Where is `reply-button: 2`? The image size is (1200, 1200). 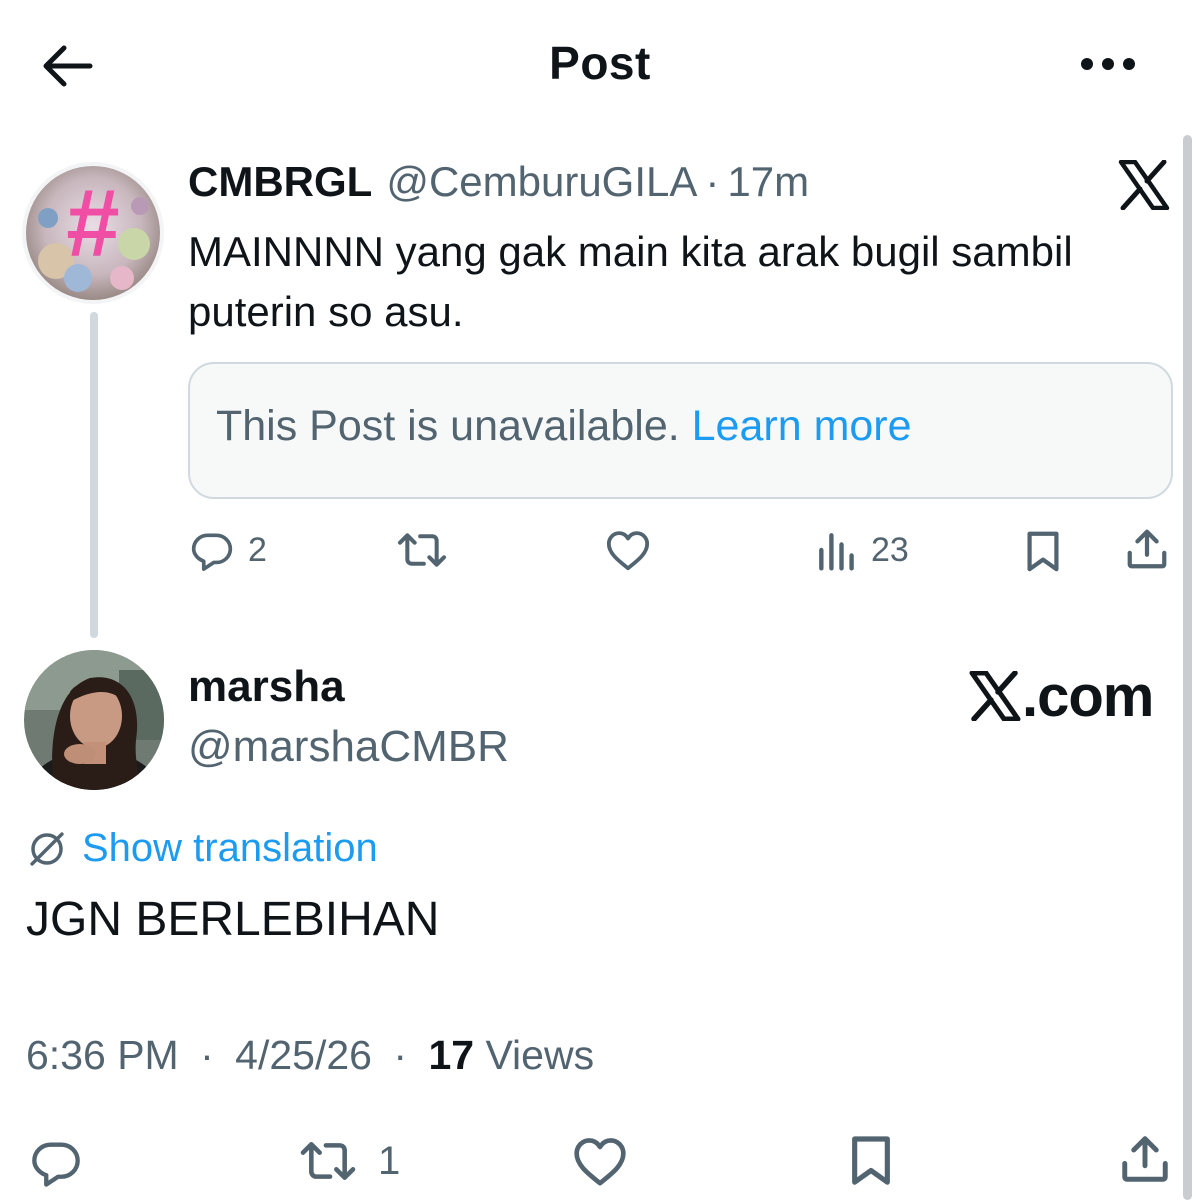
reply-button: 2 is located at coordinates (228, 550).